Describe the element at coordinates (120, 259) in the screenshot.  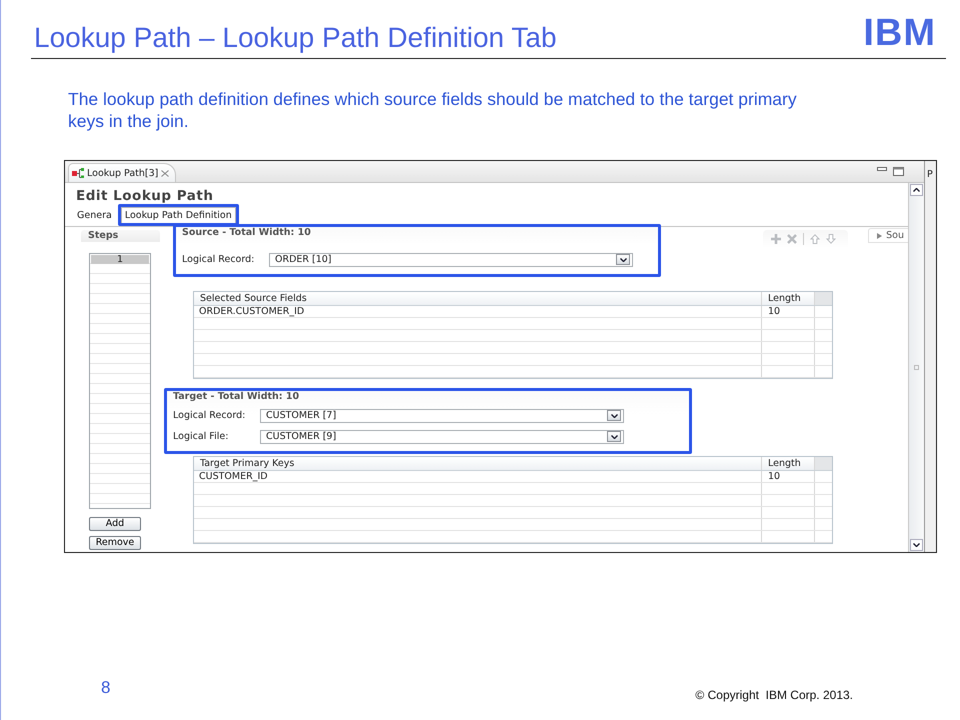
I see `list-item: 1` at that location.